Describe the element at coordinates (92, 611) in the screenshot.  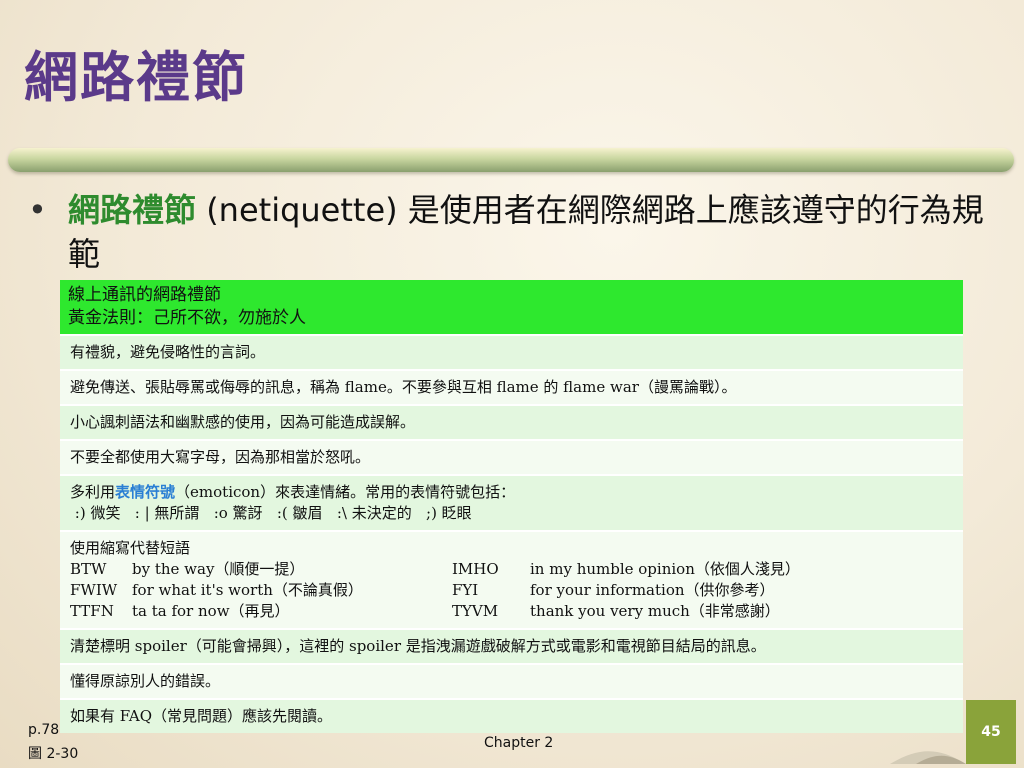
I see `abbr-term: TTFN` at that location.